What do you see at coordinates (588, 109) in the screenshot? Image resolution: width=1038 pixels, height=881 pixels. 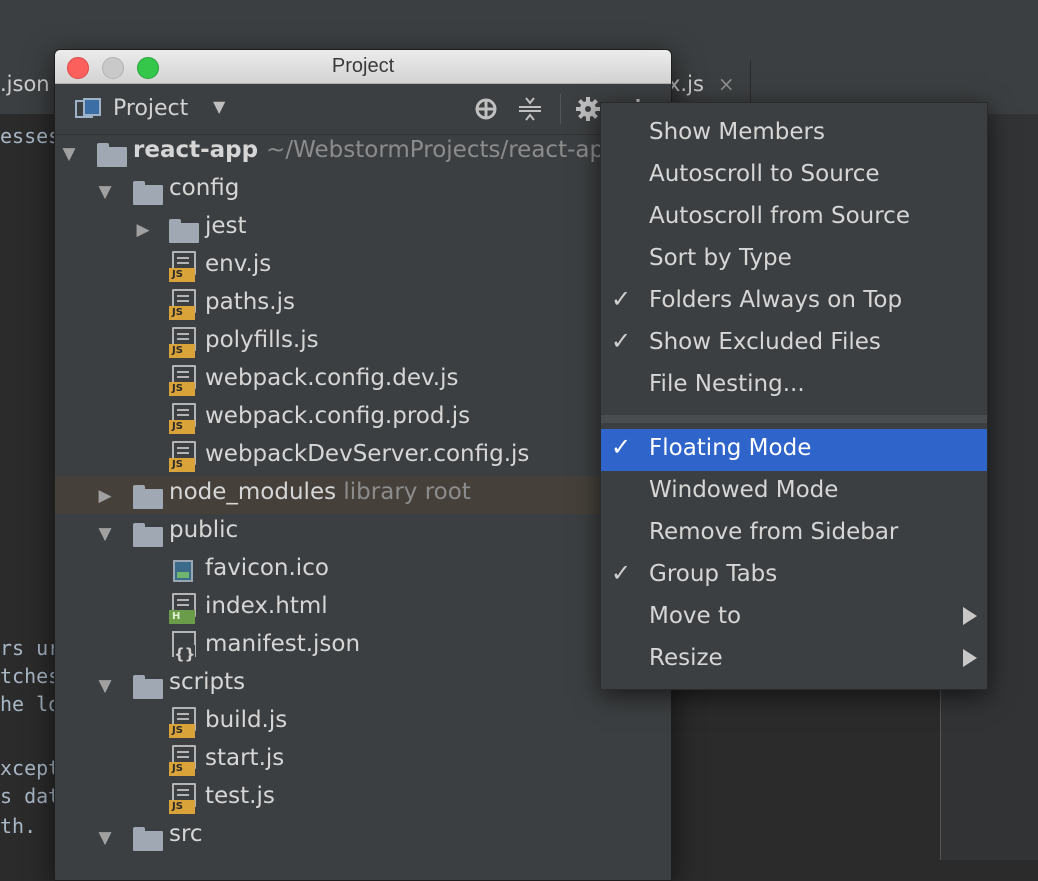 I see `gear-icon` at bounding box center [588, 109].